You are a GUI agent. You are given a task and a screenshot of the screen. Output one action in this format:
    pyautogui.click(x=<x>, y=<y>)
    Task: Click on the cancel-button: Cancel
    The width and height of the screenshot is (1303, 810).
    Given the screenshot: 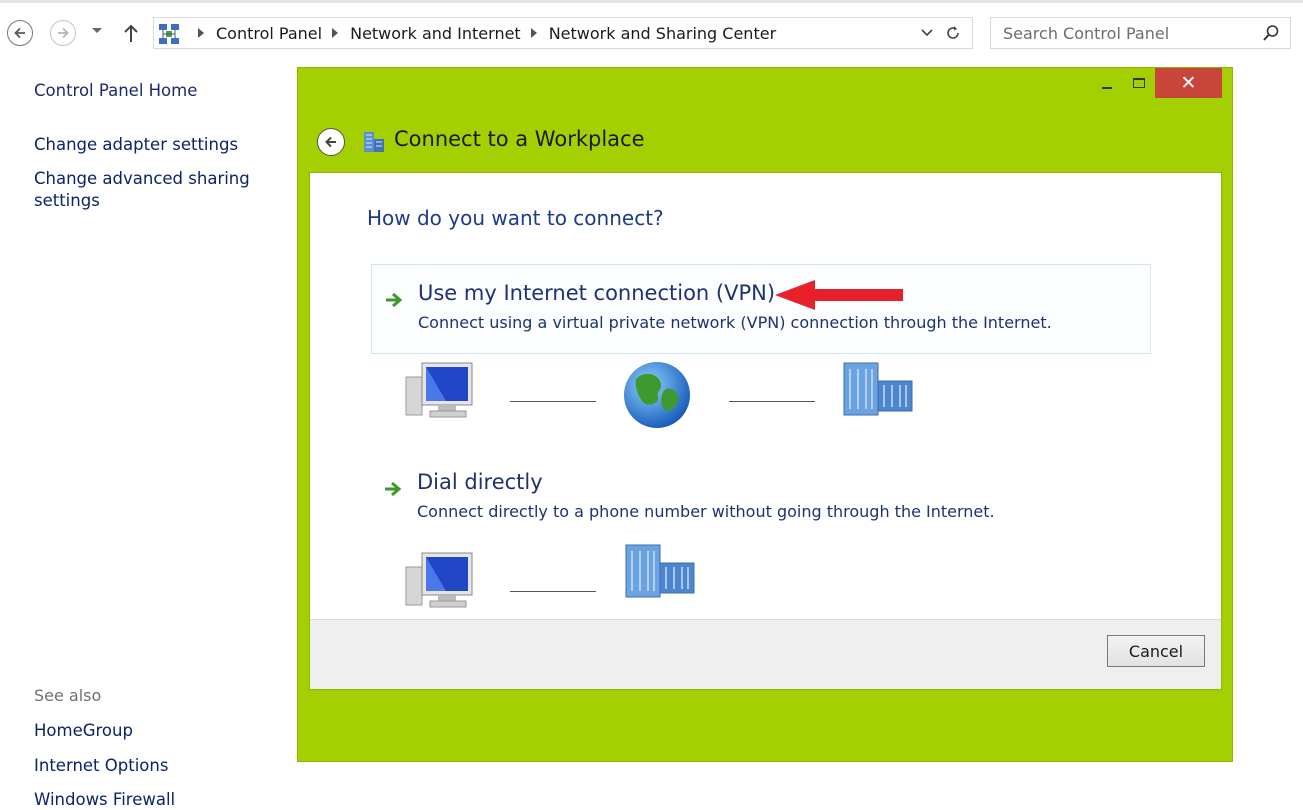 What is the action you would take?
    pyautogui.click(x=1156, y=651)
    